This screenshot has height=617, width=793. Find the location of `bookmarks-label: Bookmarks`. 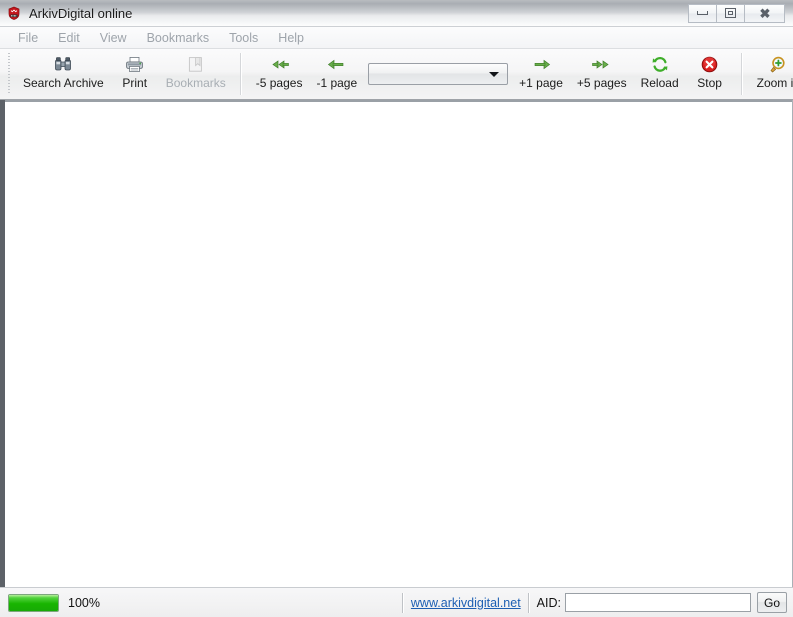

bookmarks-label: Bookmarks is located at coordinates (195, 83).